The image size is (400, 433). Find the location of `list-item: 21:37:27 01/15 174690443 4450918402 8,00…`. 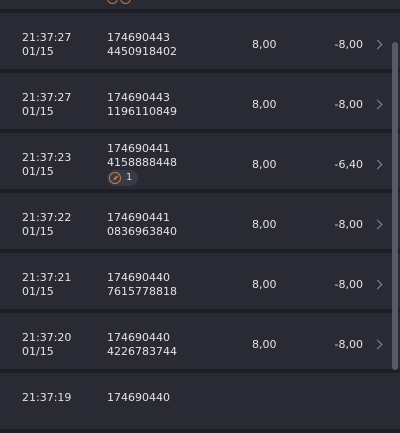

list-item: 21:37:27 01/15 174690443 4450918402 8,00… is located at coordinates (200, 41).